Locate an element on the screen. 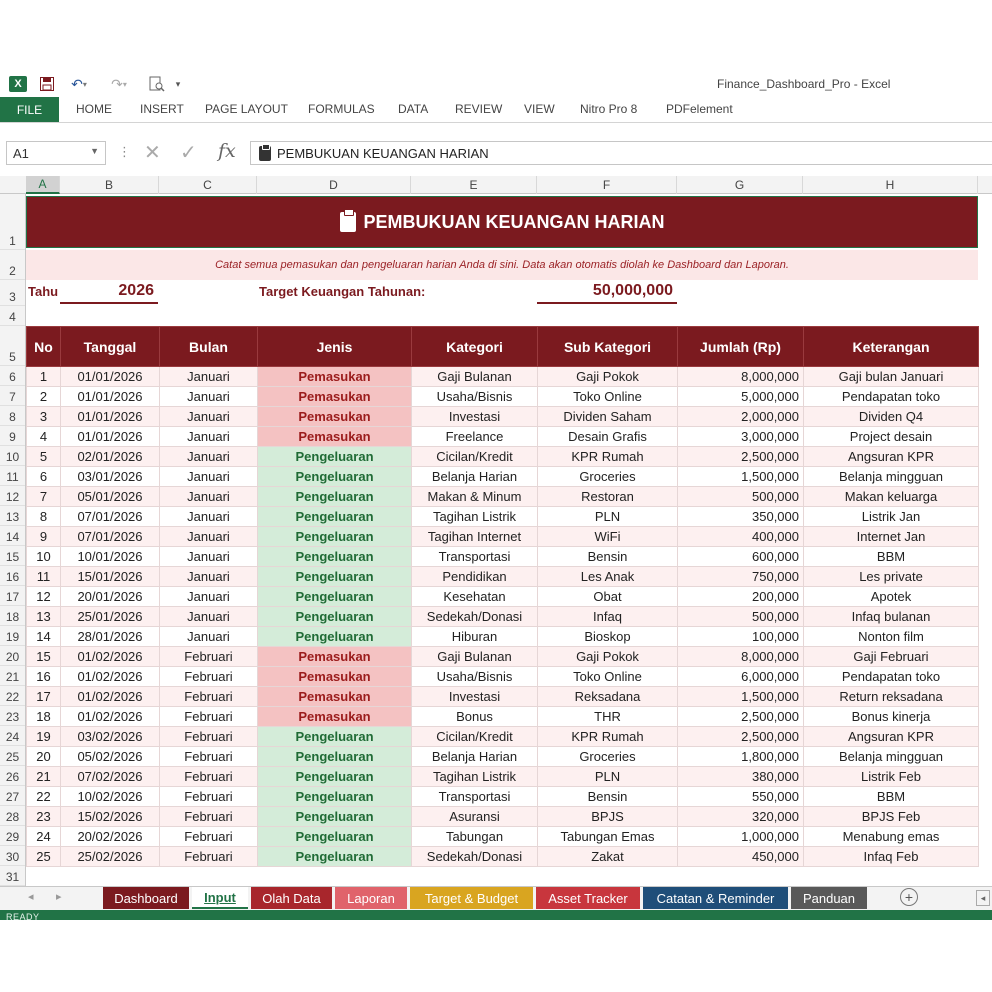 The image size is (992, 992). cell-no: 8 is located at coordinates (43, 516).